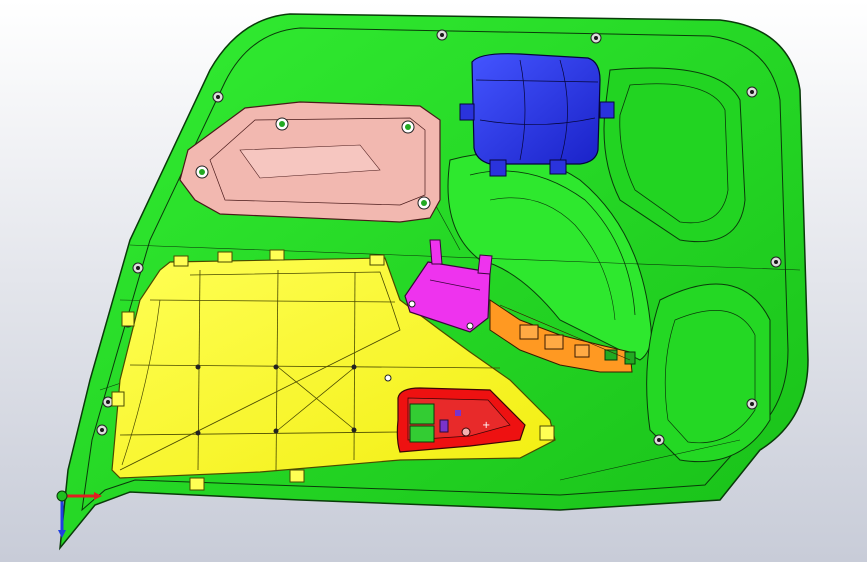 The height and width of the screenshot is (562, 867). I want to click on coordinate-triad-icon, so click(79, 514).